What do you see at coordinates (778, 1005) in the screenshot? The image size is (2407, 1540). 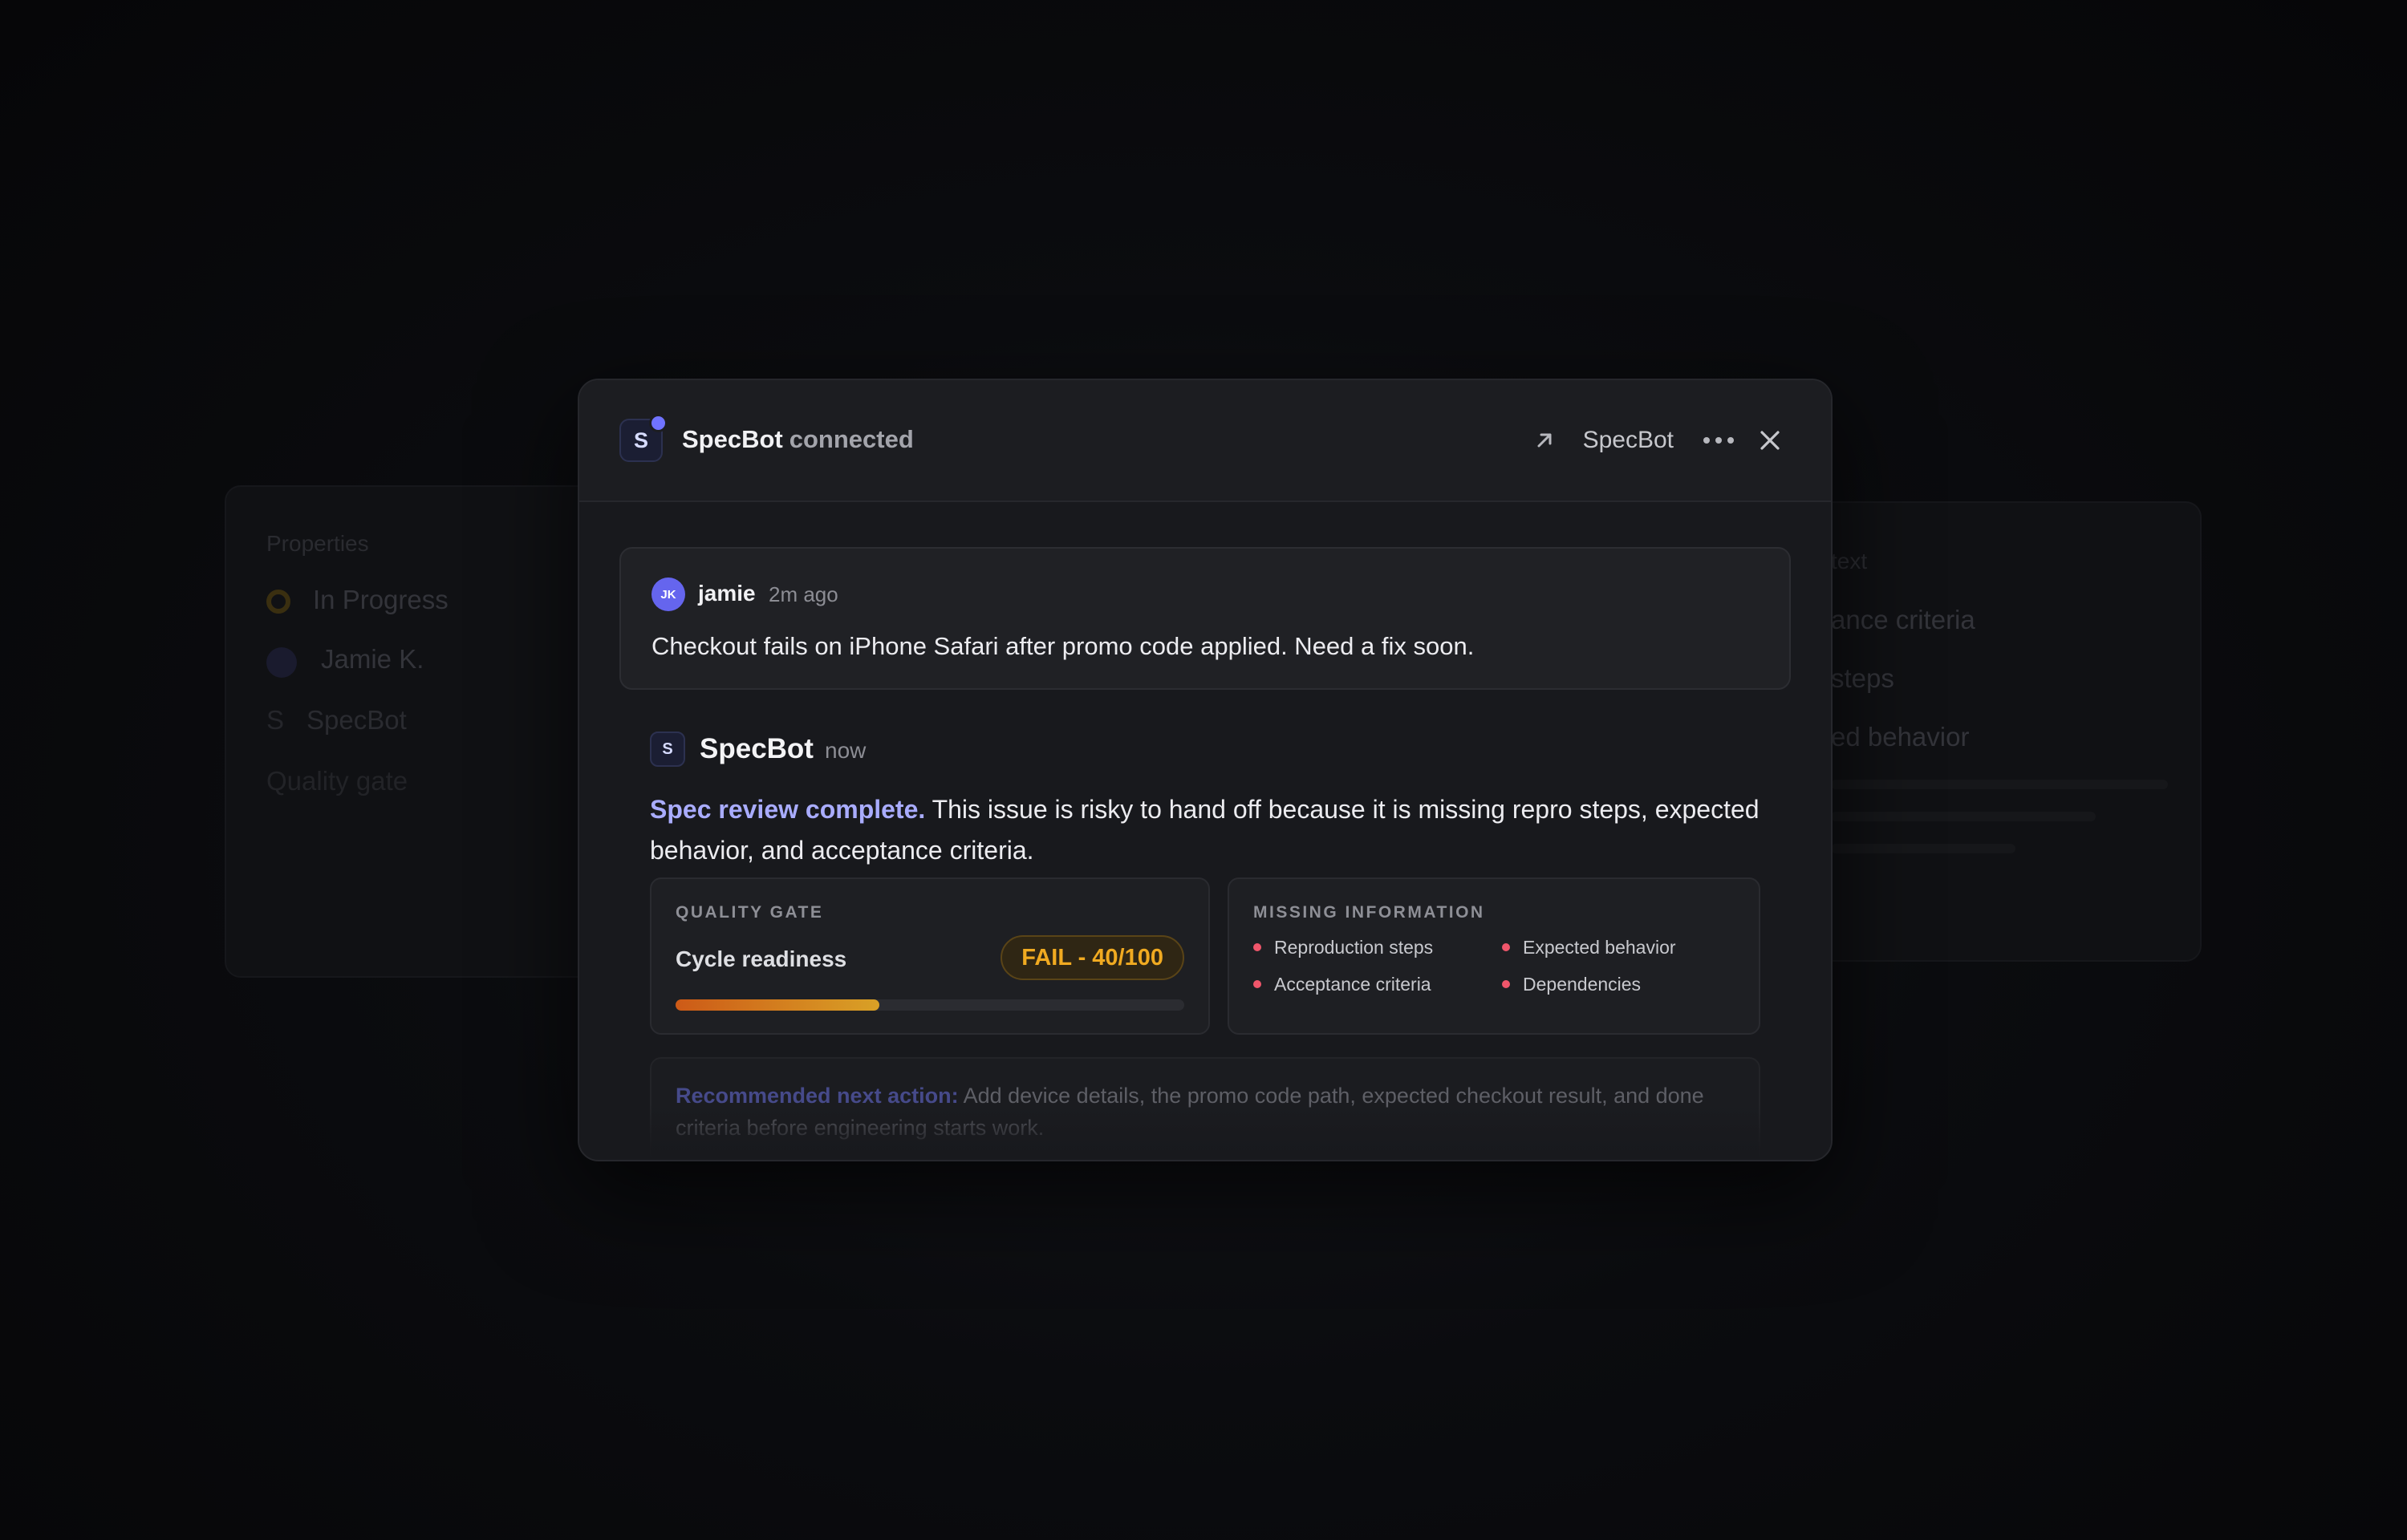 I see `readiness-progress-fill` at bounding box center [778, 1005].